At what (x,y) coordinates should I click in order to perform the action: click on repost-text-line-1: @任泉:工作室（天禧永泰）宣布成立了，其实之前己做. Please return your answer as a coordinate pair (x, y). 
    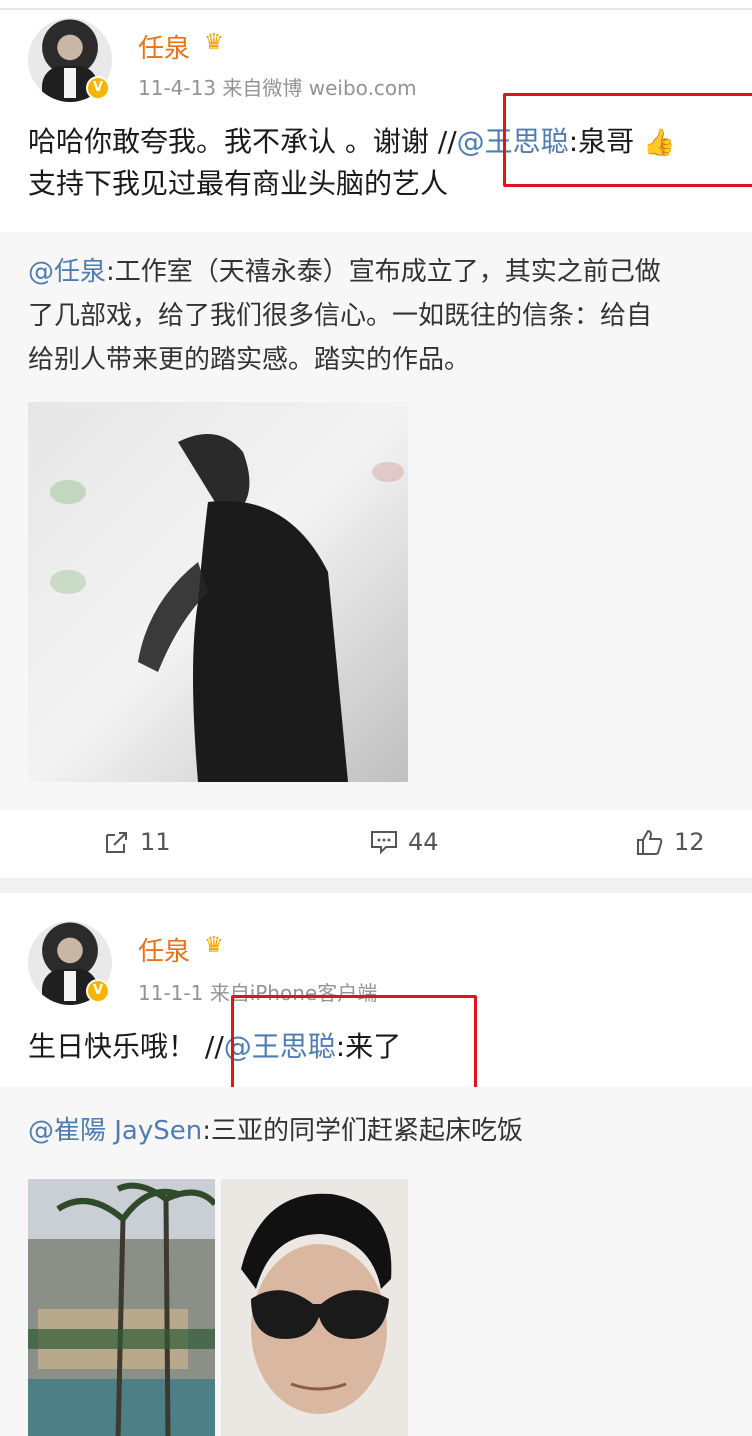
    Looking at the image, I should click on (344, 272).